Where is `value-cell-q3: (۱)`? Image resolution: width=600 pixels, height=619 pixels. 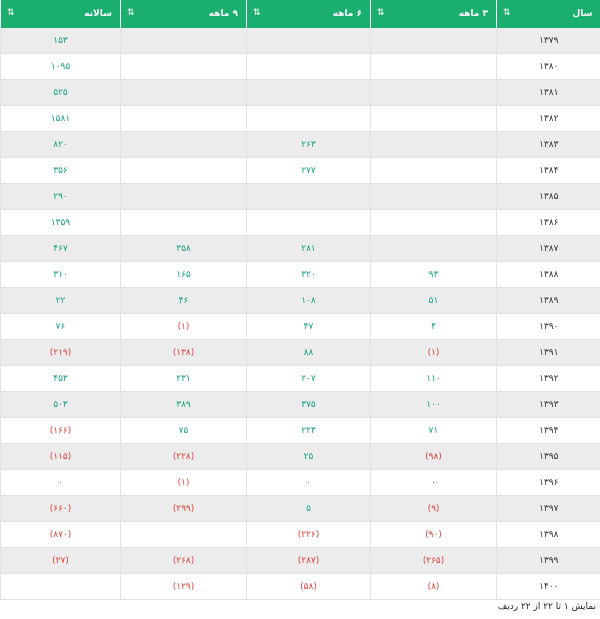 value-cell-q3: (۱) is located at coordinates (433, 352).